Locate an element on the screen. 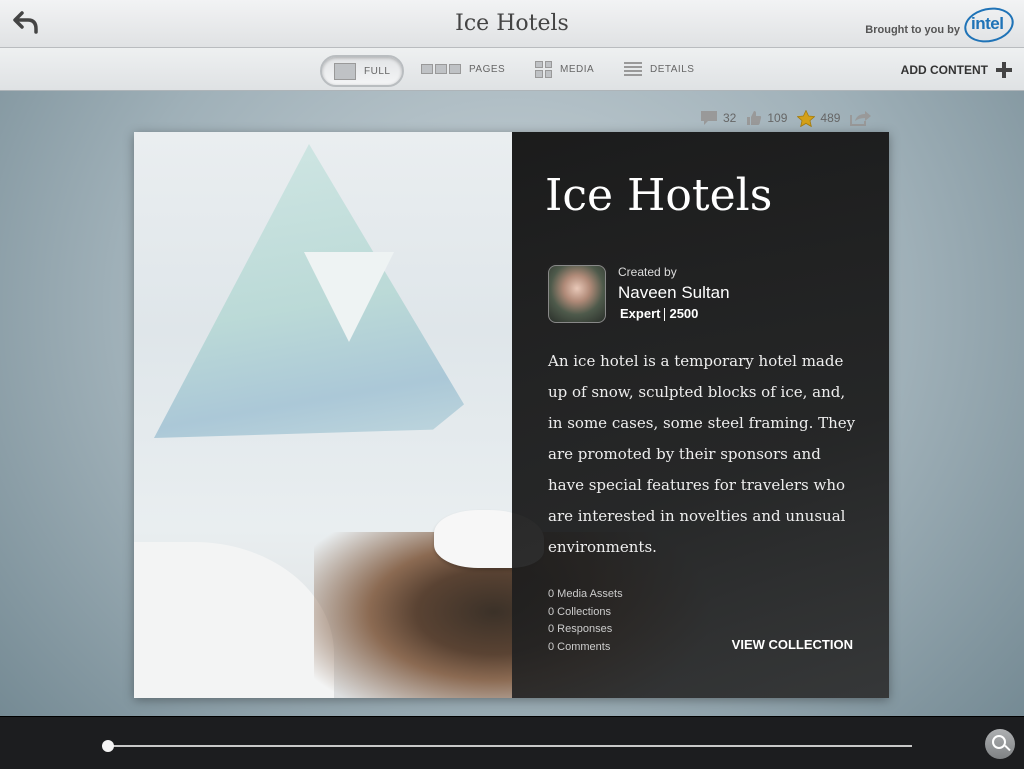 The width and height of the screenshot is (1024, 769). bottom-bar is located at coordinates (512, 742).